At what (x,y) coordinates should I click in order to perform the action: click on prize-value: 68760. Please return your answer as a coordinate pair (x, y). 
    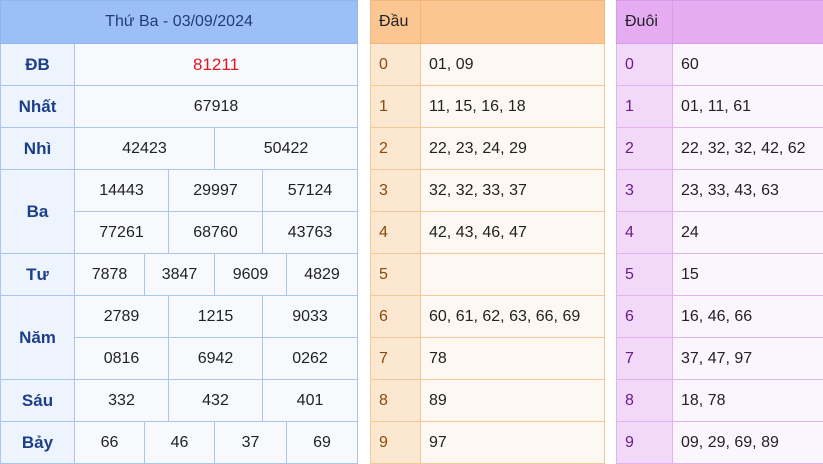
    Looking at the image, I should click on (215, 232).